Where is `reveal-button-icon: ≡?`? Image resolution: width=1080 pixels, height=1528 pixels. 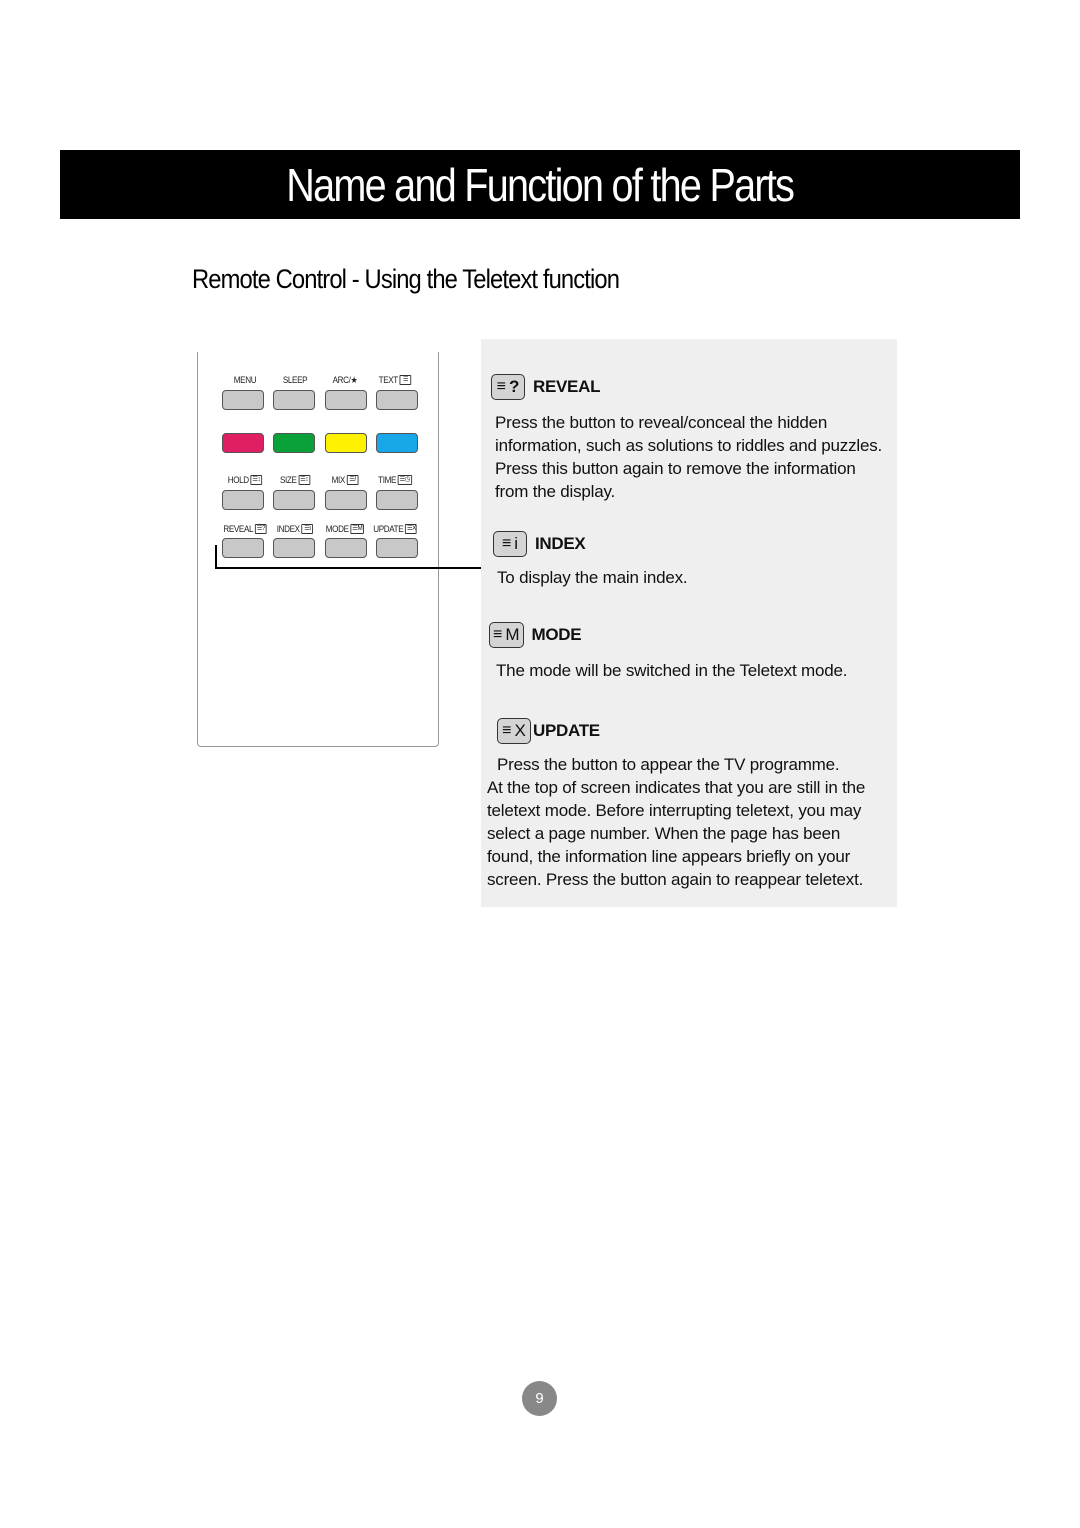
reveal-button-icon: ≡? is located at coordinates (508, 387).